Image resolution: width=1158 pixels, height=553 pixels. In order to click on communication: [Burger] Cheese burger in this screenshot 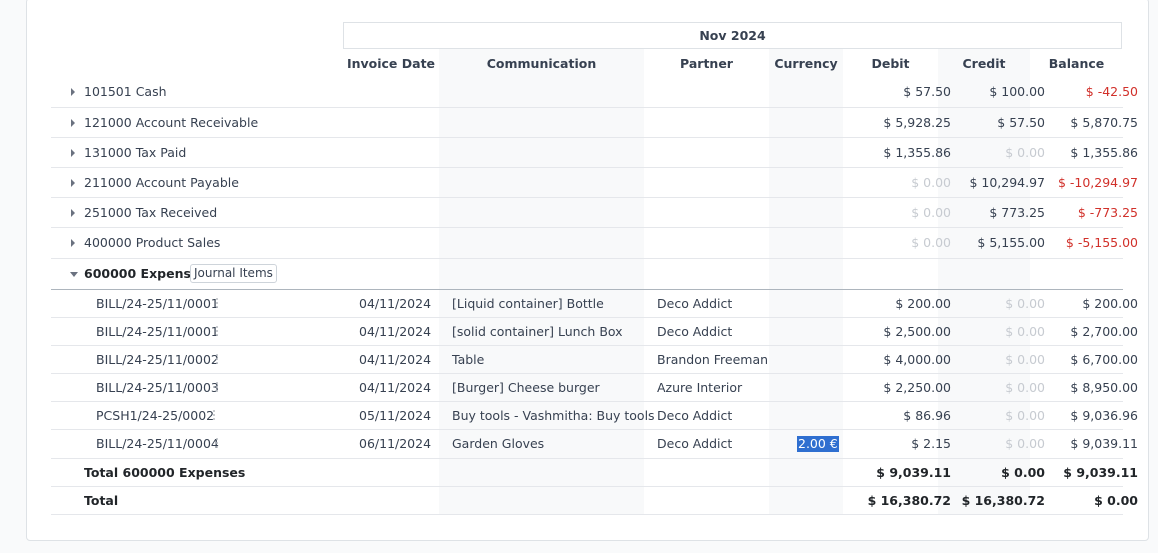, I will do `click(526, 387)`.